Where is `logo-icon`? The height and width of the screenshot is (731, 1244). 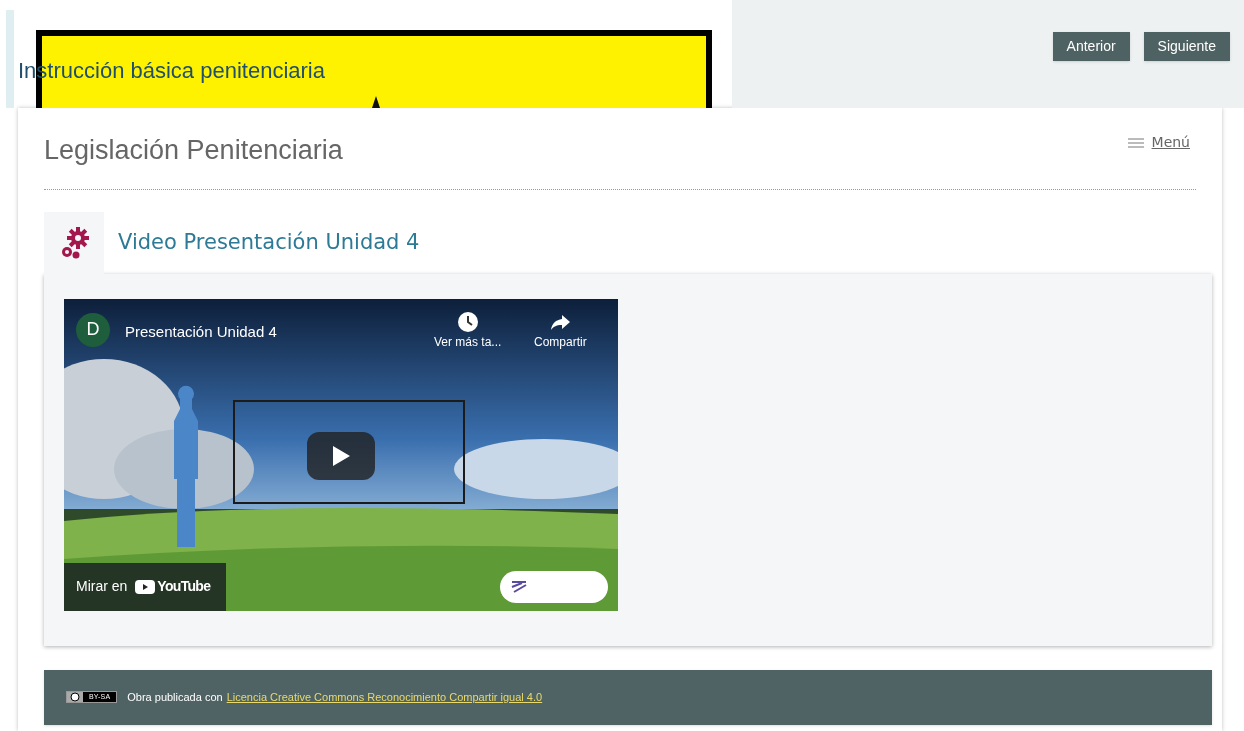
logo-icon is located at coordinates (519, 586).